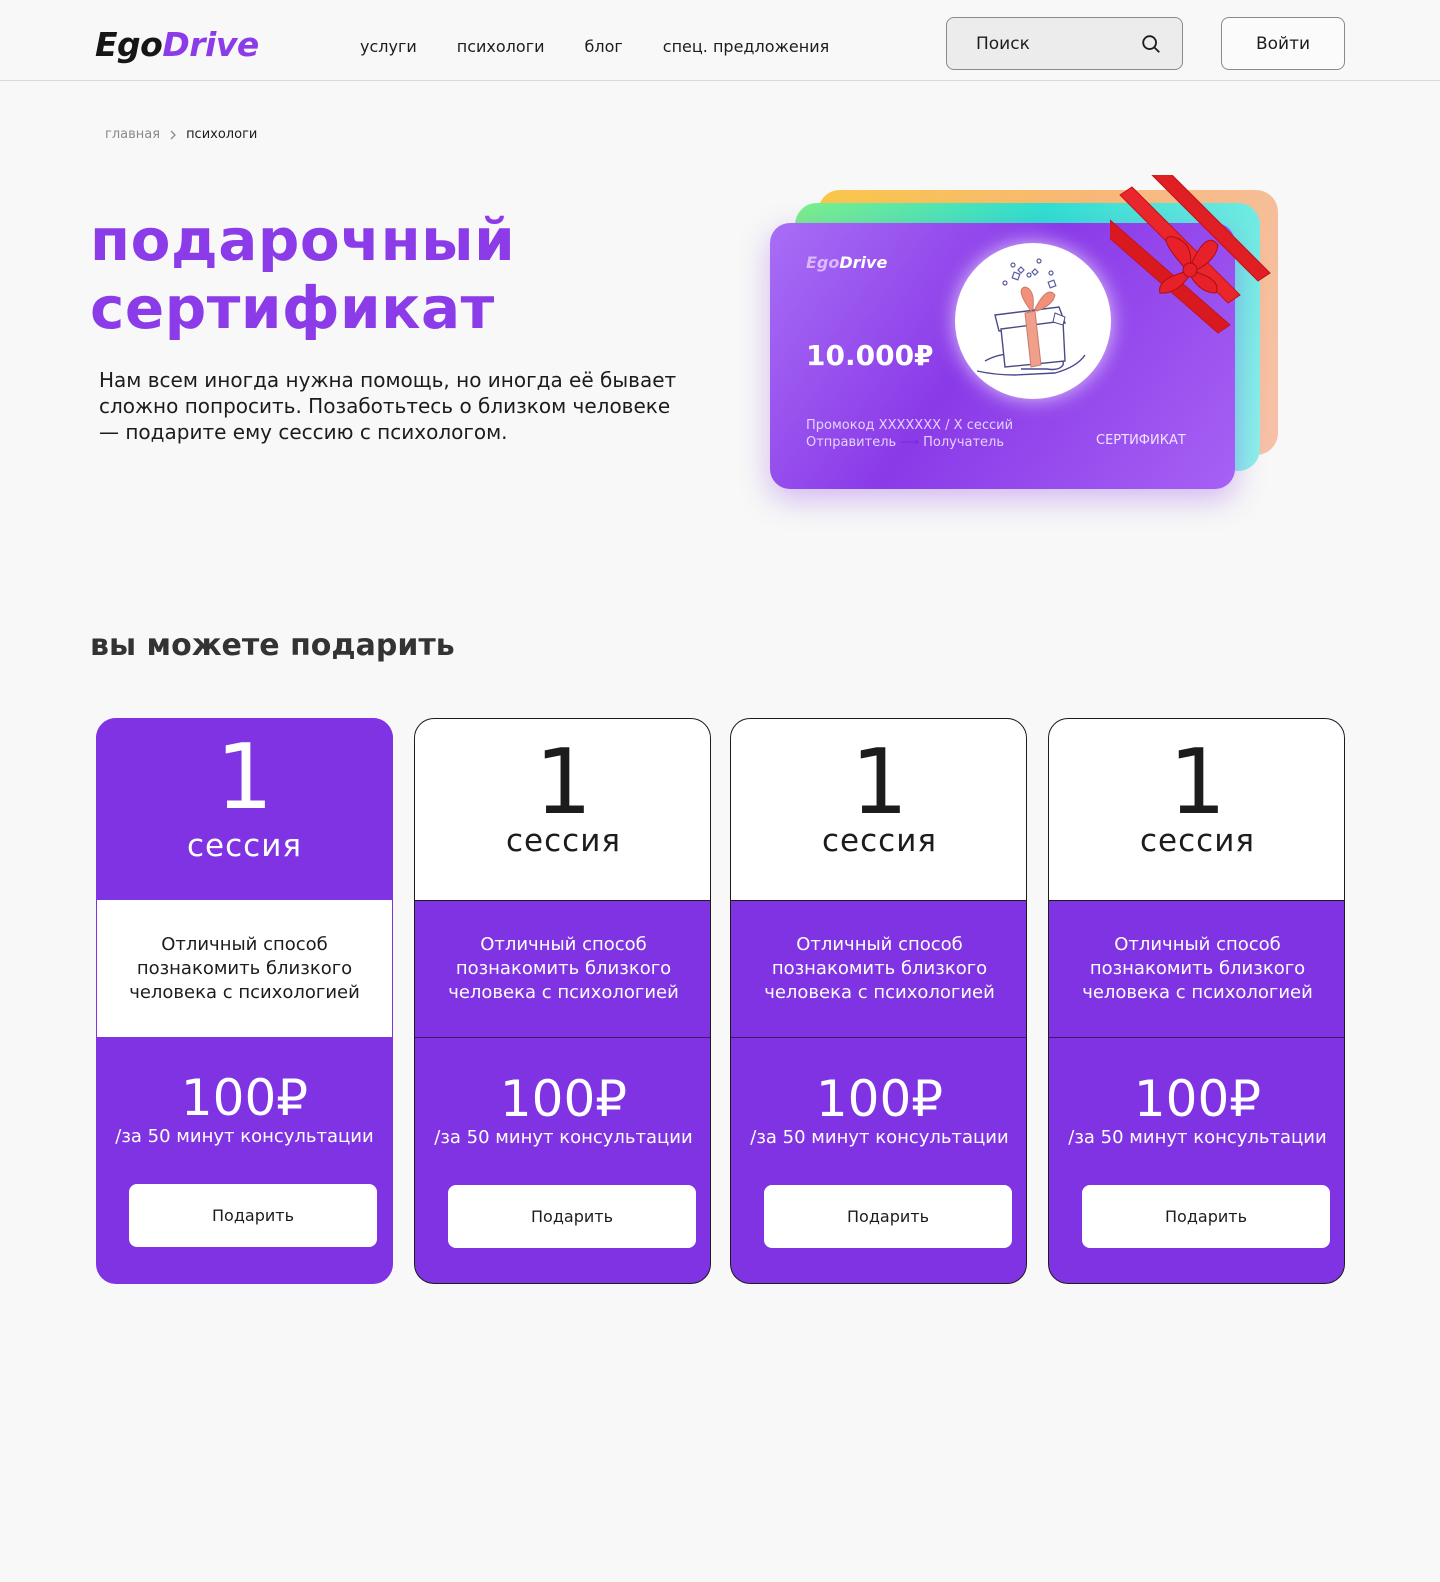 The width and height of the screenshot is (1440, 1582). Describe the element at coordinates (851, 442) in the screenshot. I see `certificate-sender: Отправитель` at that location.